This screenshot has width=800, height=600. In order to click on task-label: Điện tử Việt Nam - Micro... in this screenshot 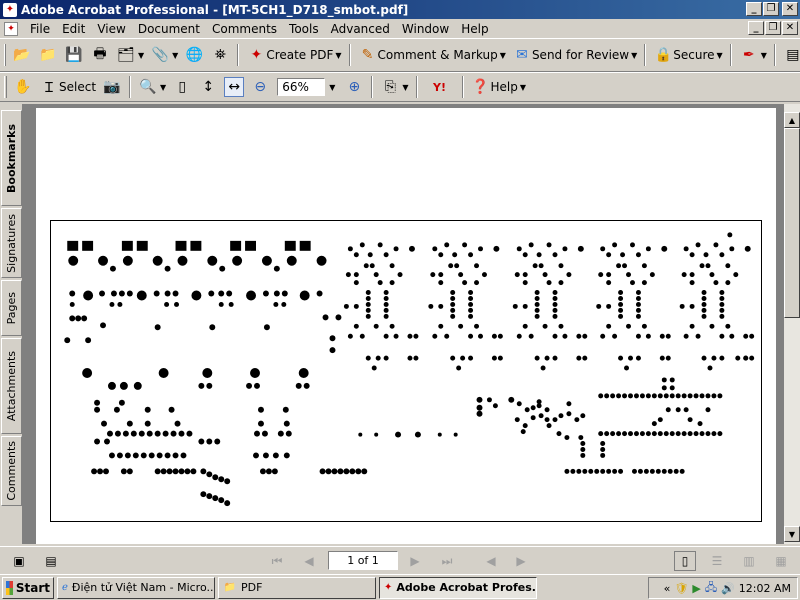, I will do `click(143, 587)`.